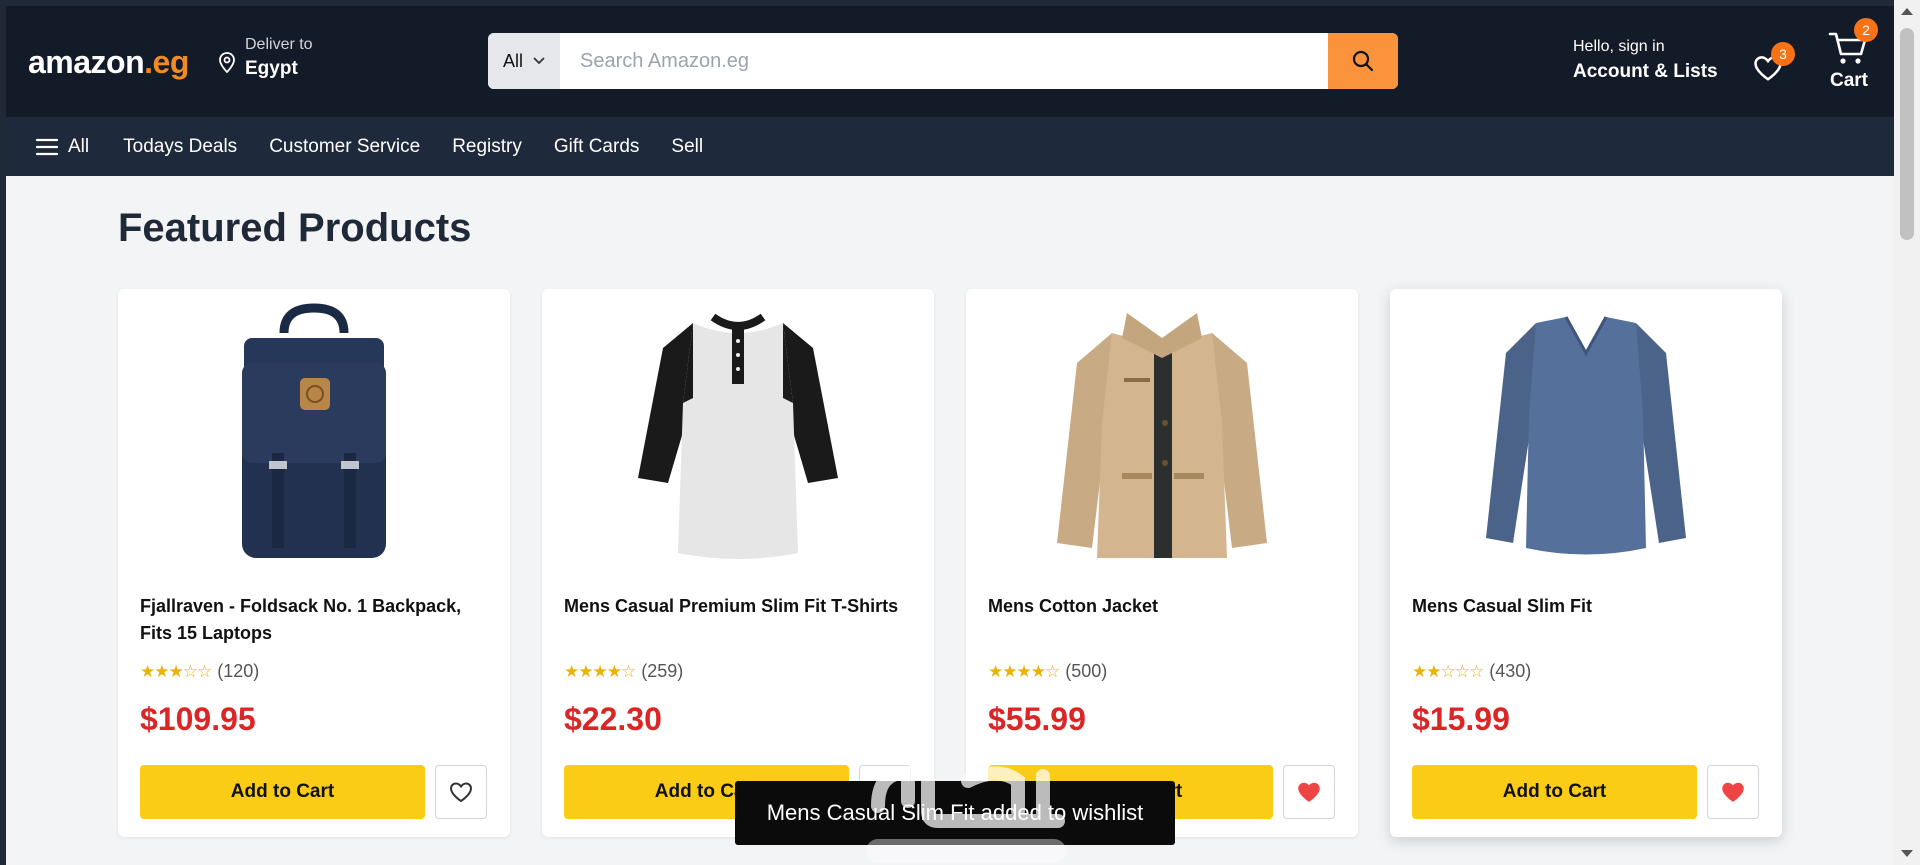  I want to click on product-title: Mens Casual Premium Slim Fit T-Shirts, so click(739, 606).